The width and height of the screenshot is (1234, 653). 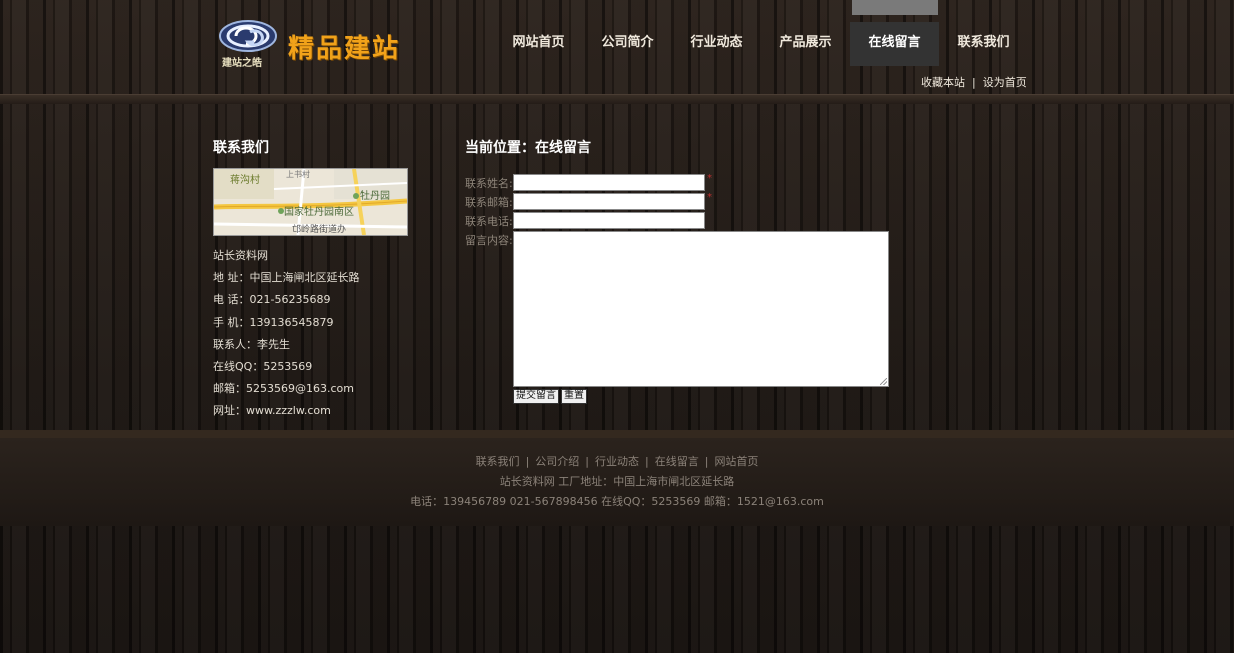 I want to click on footer-address: 站长资料网 工厂地址：中国上海市闸北区延长路, so click(x=617, y=481).